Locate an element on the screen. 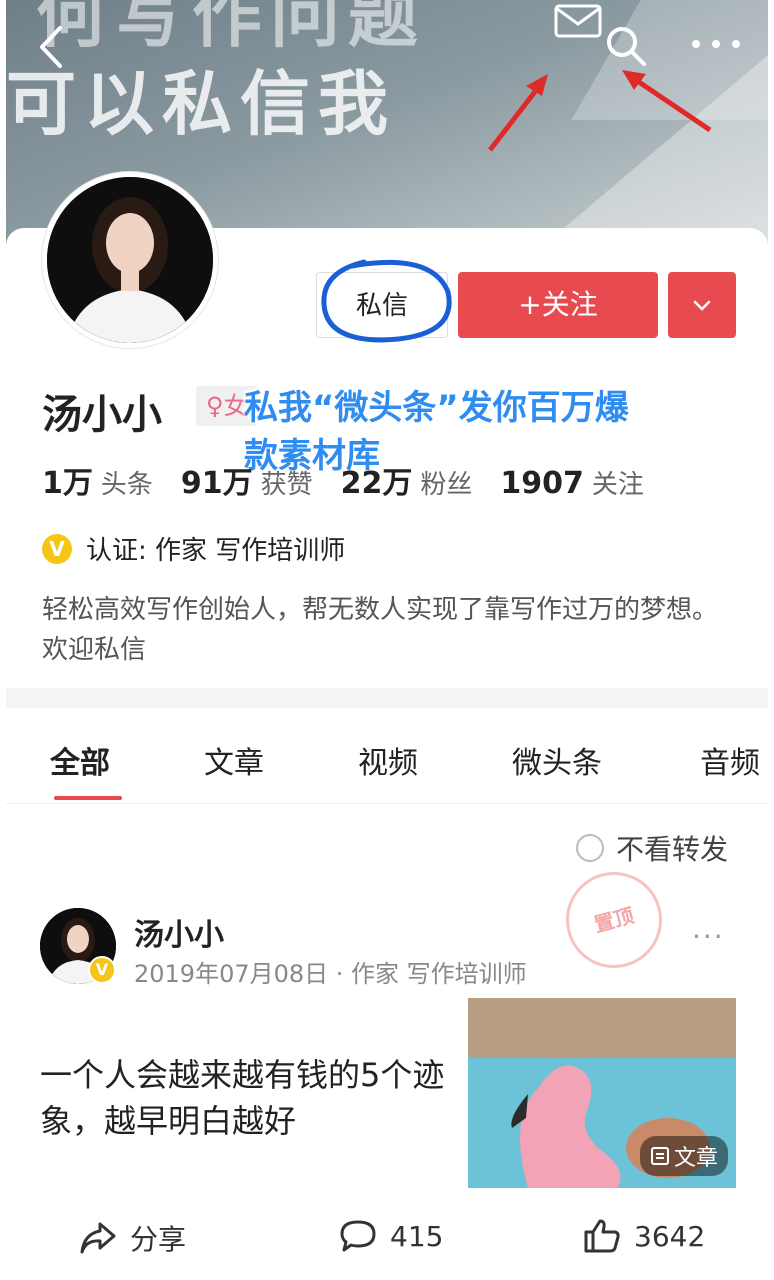 The width and height of the screenshot is (774, 1280). radio-icon is located at coordinates (590, 848).